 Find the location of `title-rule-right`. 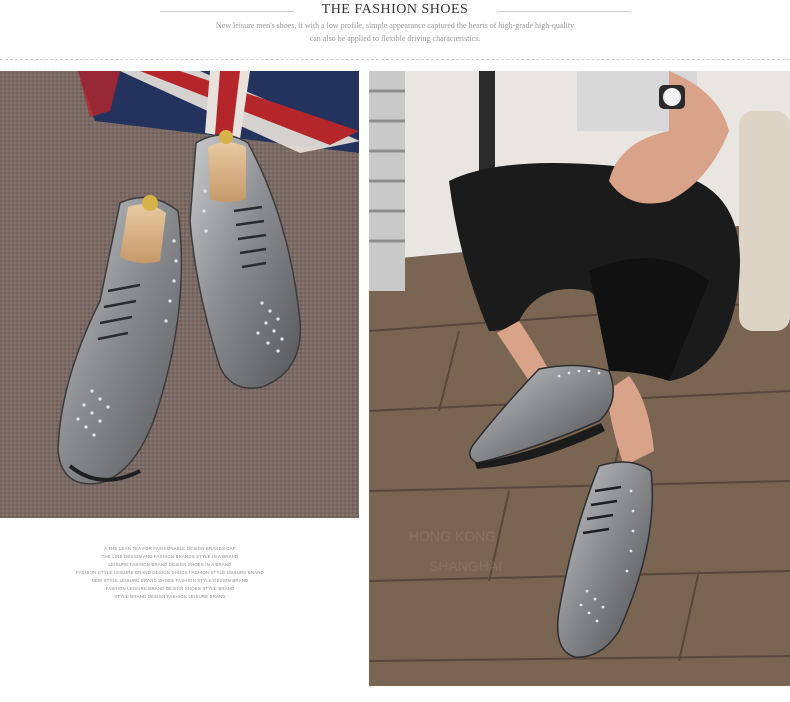

title-rule-right is located at coordinates (564, 11).